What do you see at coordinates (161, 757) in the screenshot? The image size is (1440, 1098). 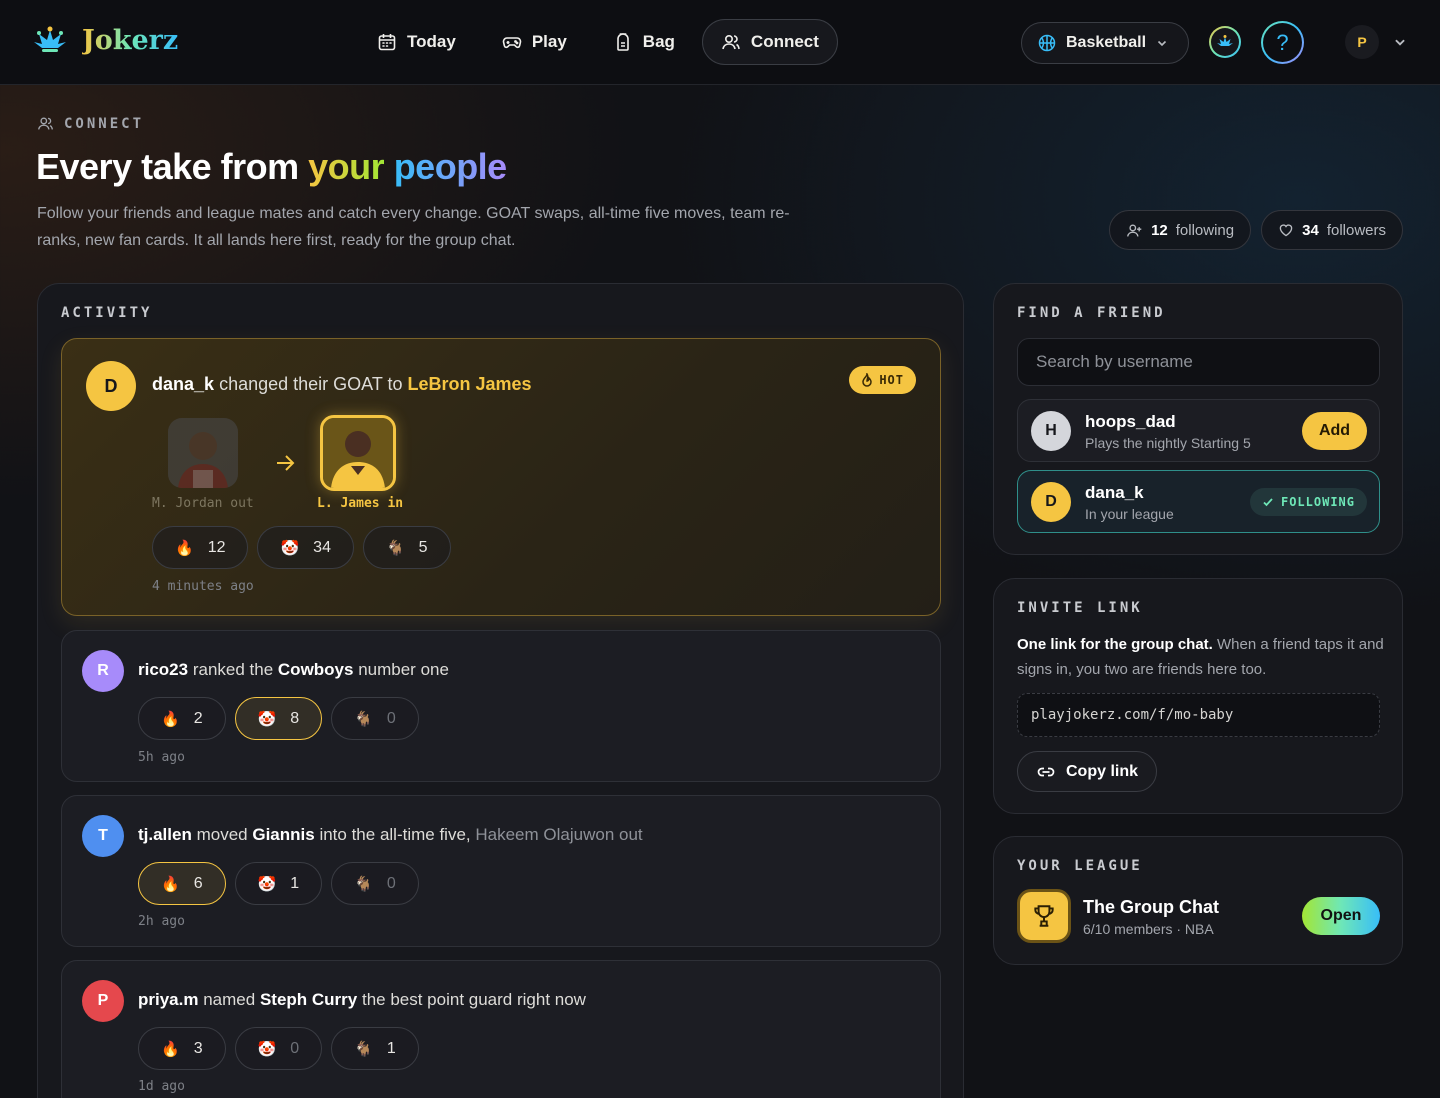 I see `timestamp: 5h ago` at bounding box center [161, 757].